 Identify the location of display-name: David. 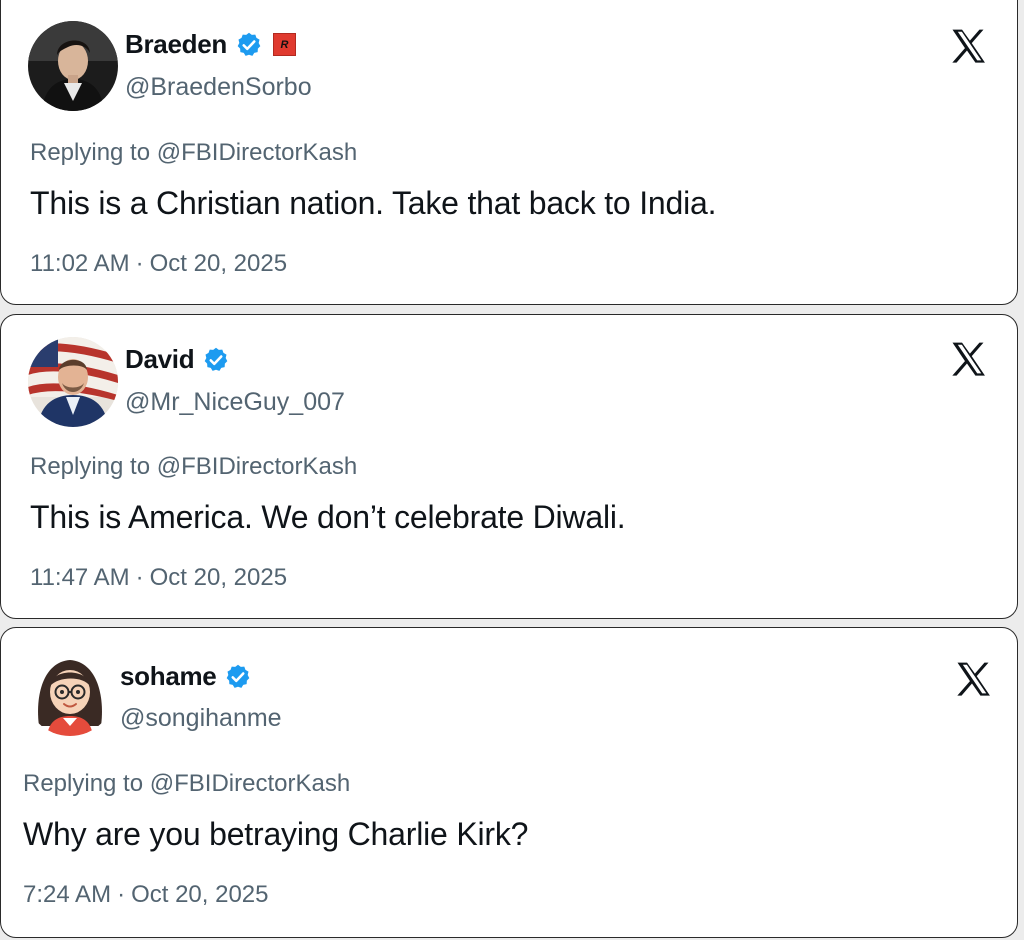
(160, 359).